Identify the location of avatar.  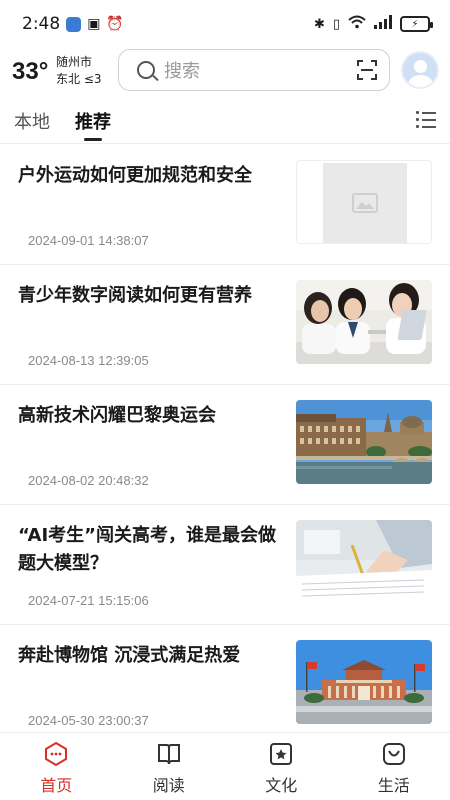
(420, 70).